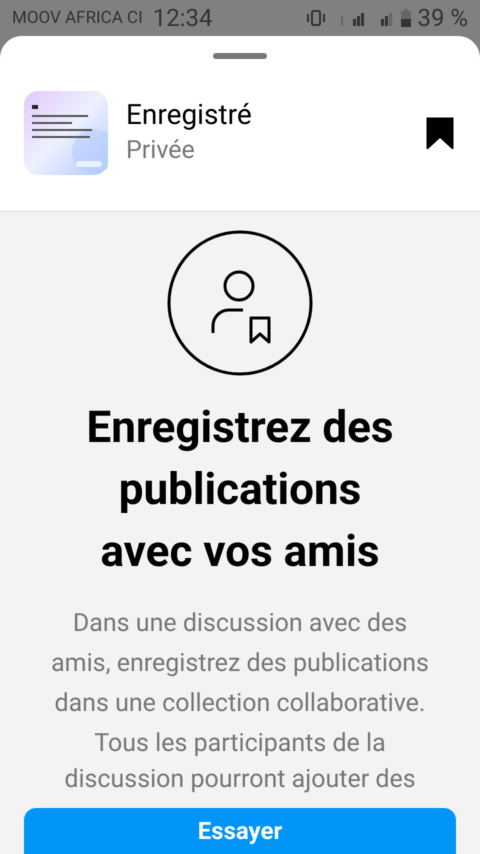 The height and width of the screenshot is (854, 480). Describe the element at coordinates (440, 133) in the screenshot. I see `bookmark-icon` at that location.